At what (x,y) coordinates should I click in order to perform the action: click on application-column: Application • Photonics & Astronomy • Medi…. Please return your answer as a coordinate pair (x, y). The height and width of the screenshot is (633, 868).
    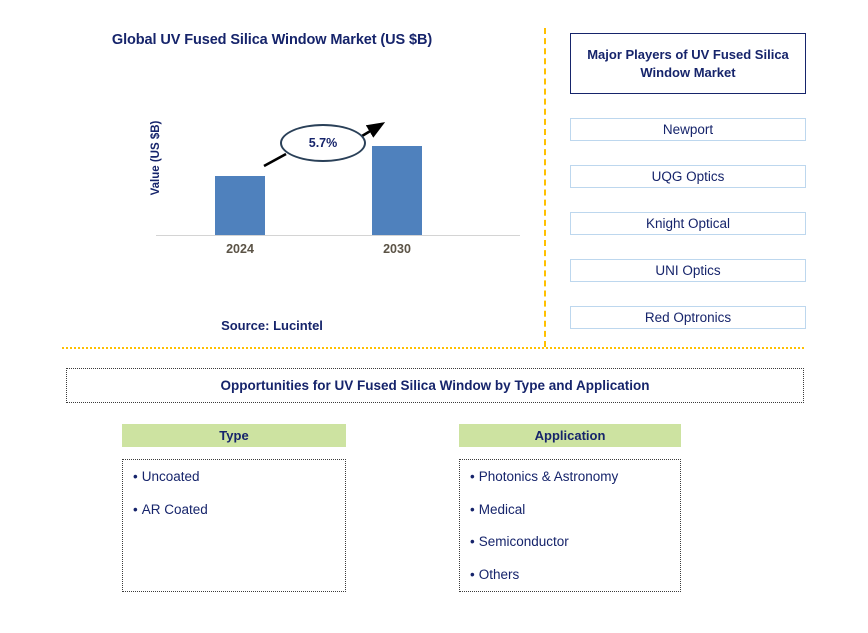
    Looking at the image, I should click on (570, 508).